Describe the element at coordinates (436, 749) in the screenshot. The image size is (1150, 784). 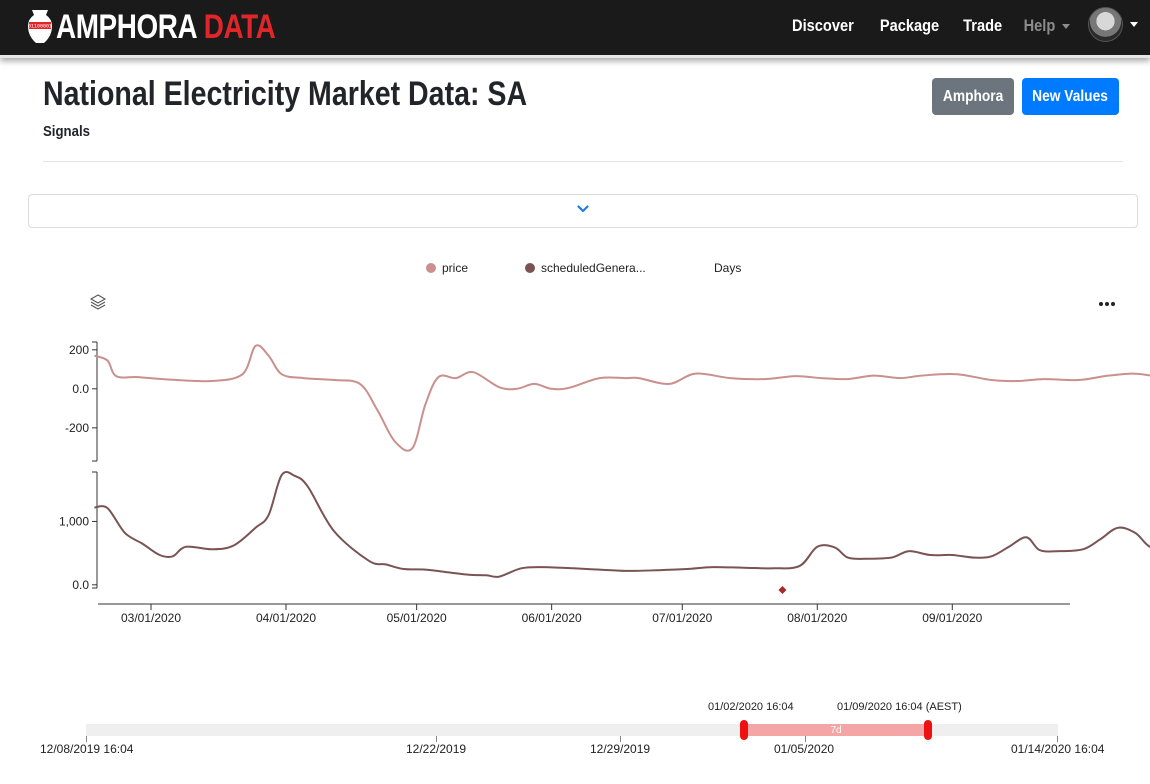
I see `slider-tick-label: 12/22/2019` at that location.